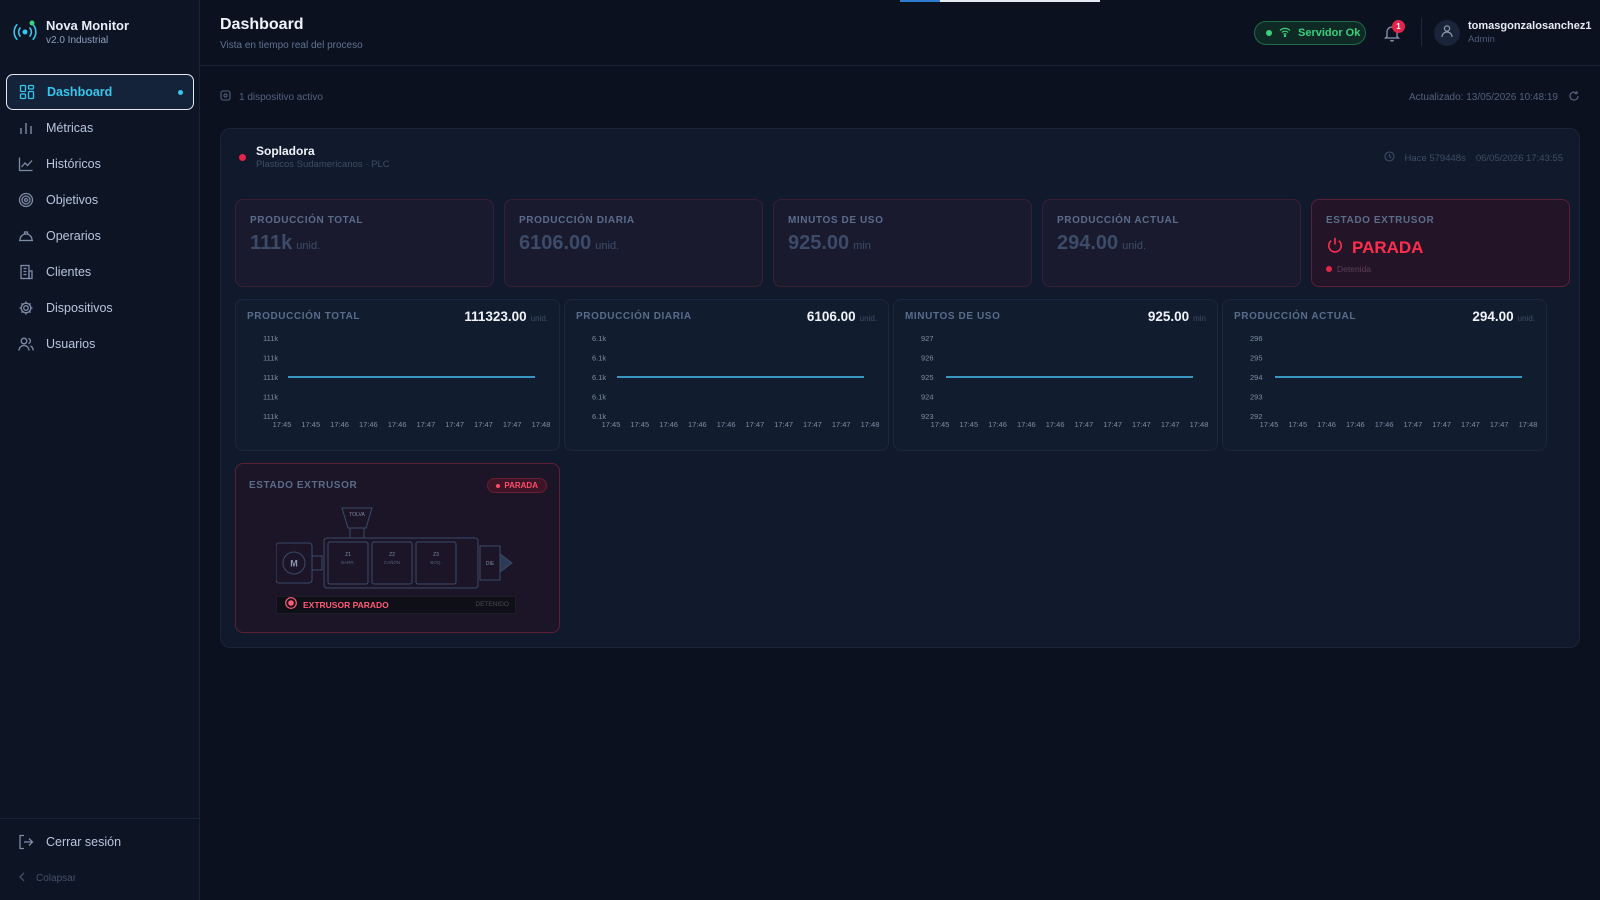 This screenshot has width=1600, height=900. I want to click on kpi-card-minutos-uso: MINUTOS DE USO 925.00 min, so click(902, 243).